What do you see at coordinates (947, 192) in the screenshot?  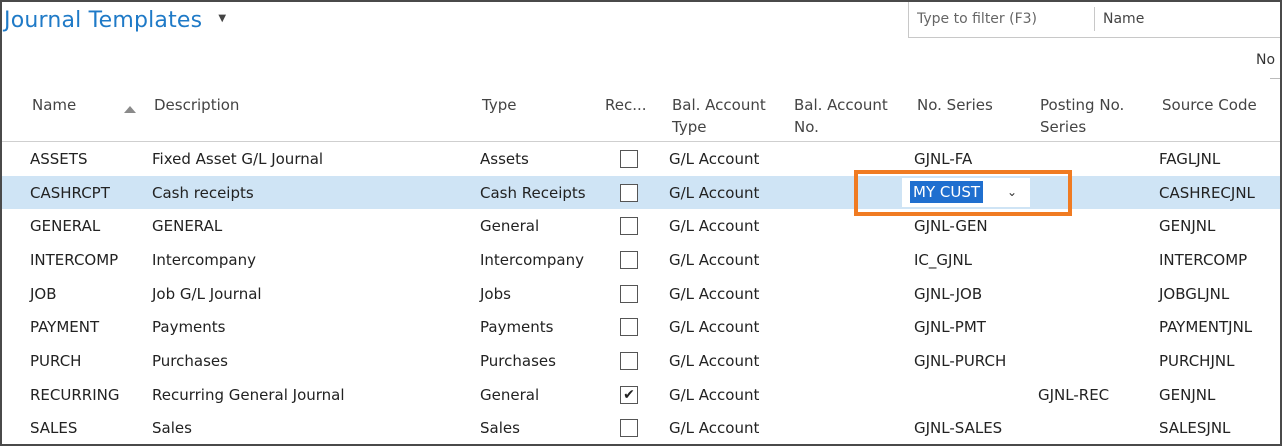 I see `no-series-input: MY CUST` at bounding box center [947, 192].